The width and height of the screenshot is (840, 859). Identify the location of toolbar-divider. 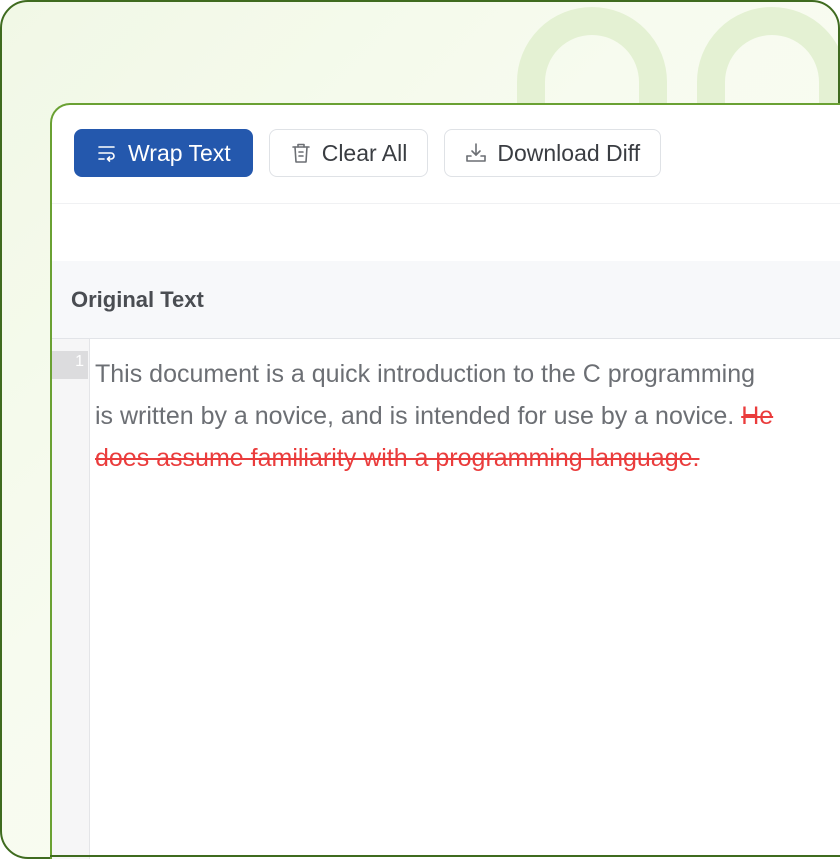
(446, 232).